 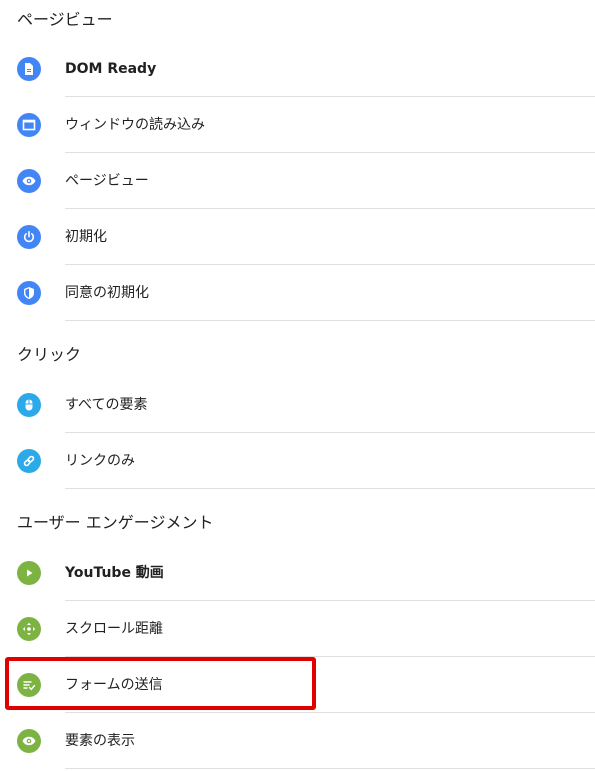 I want to click on trigger-label: ウィンドウの読み込み, so click(x=135, y=125).